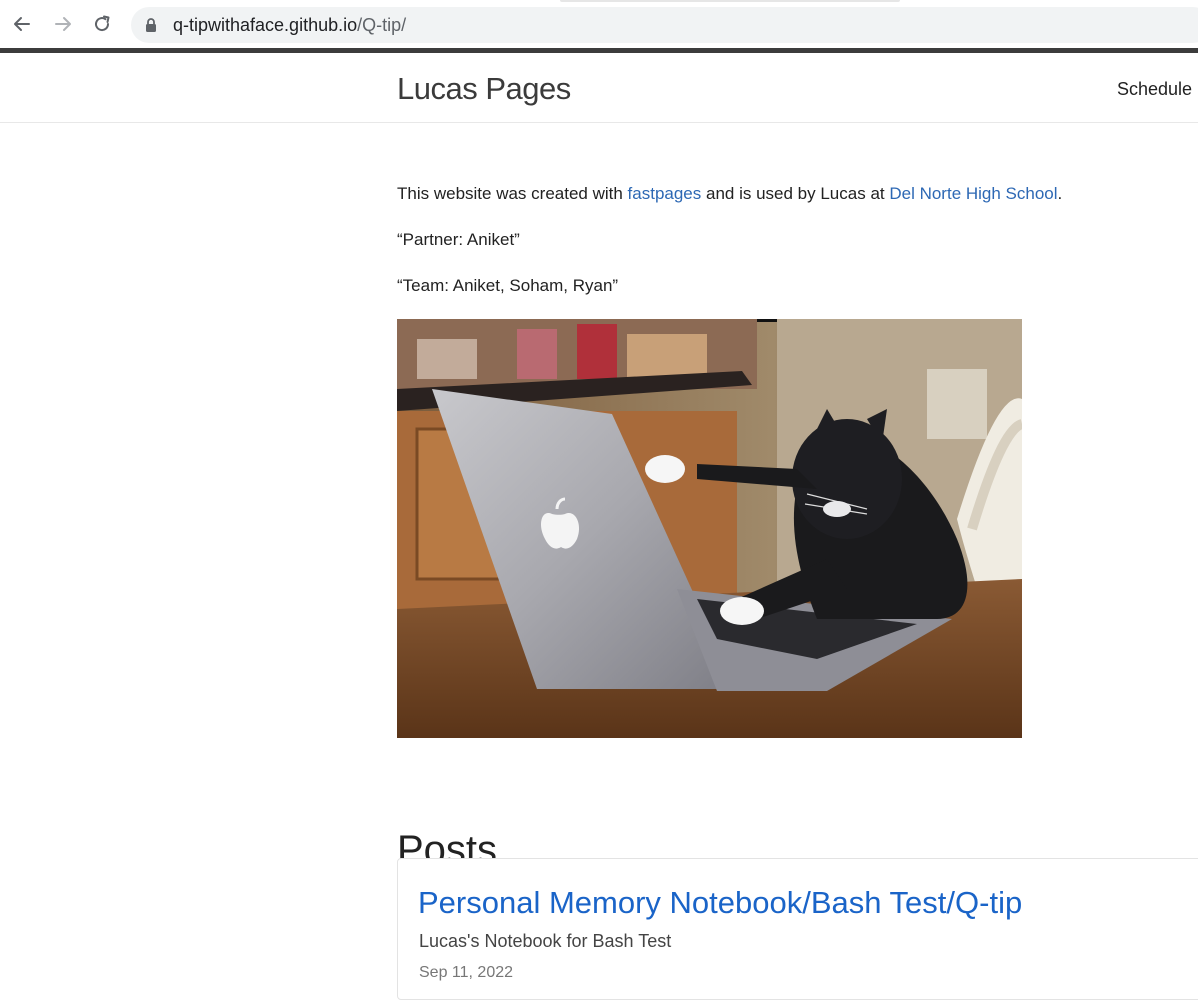 The width and height of the screenshot is (1198, 1000). I want to click on intro-prefix: This website was created with, so click(512, 193).